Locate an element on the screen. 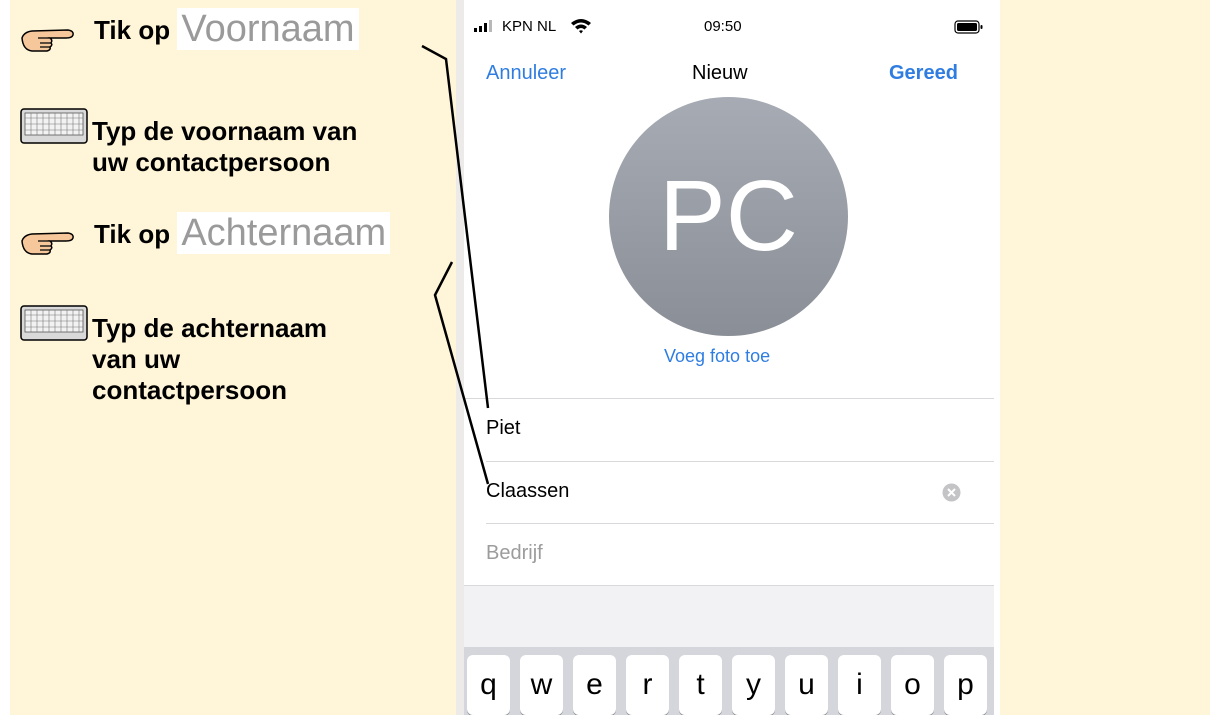 Image resolution: width=1218 pixels, height=715 pixels. avatar: PC is located at coordinates (728, 216).